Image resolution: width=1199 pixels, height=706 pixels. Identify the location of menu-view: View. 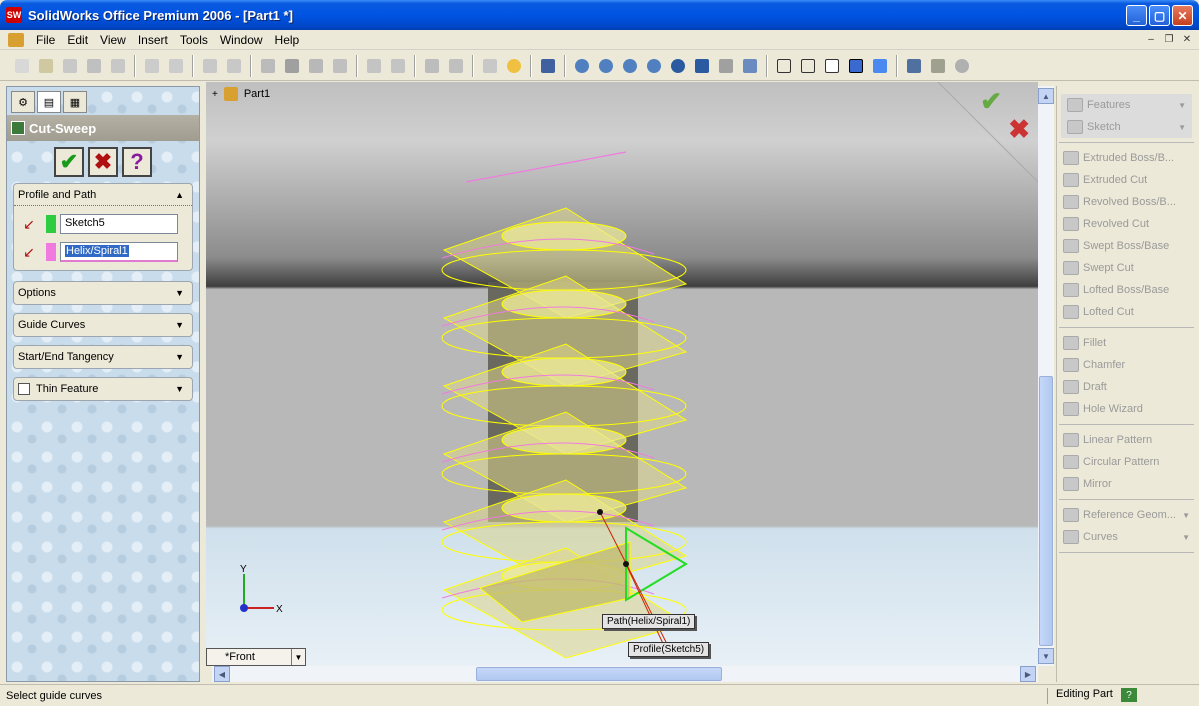
(113, 40).